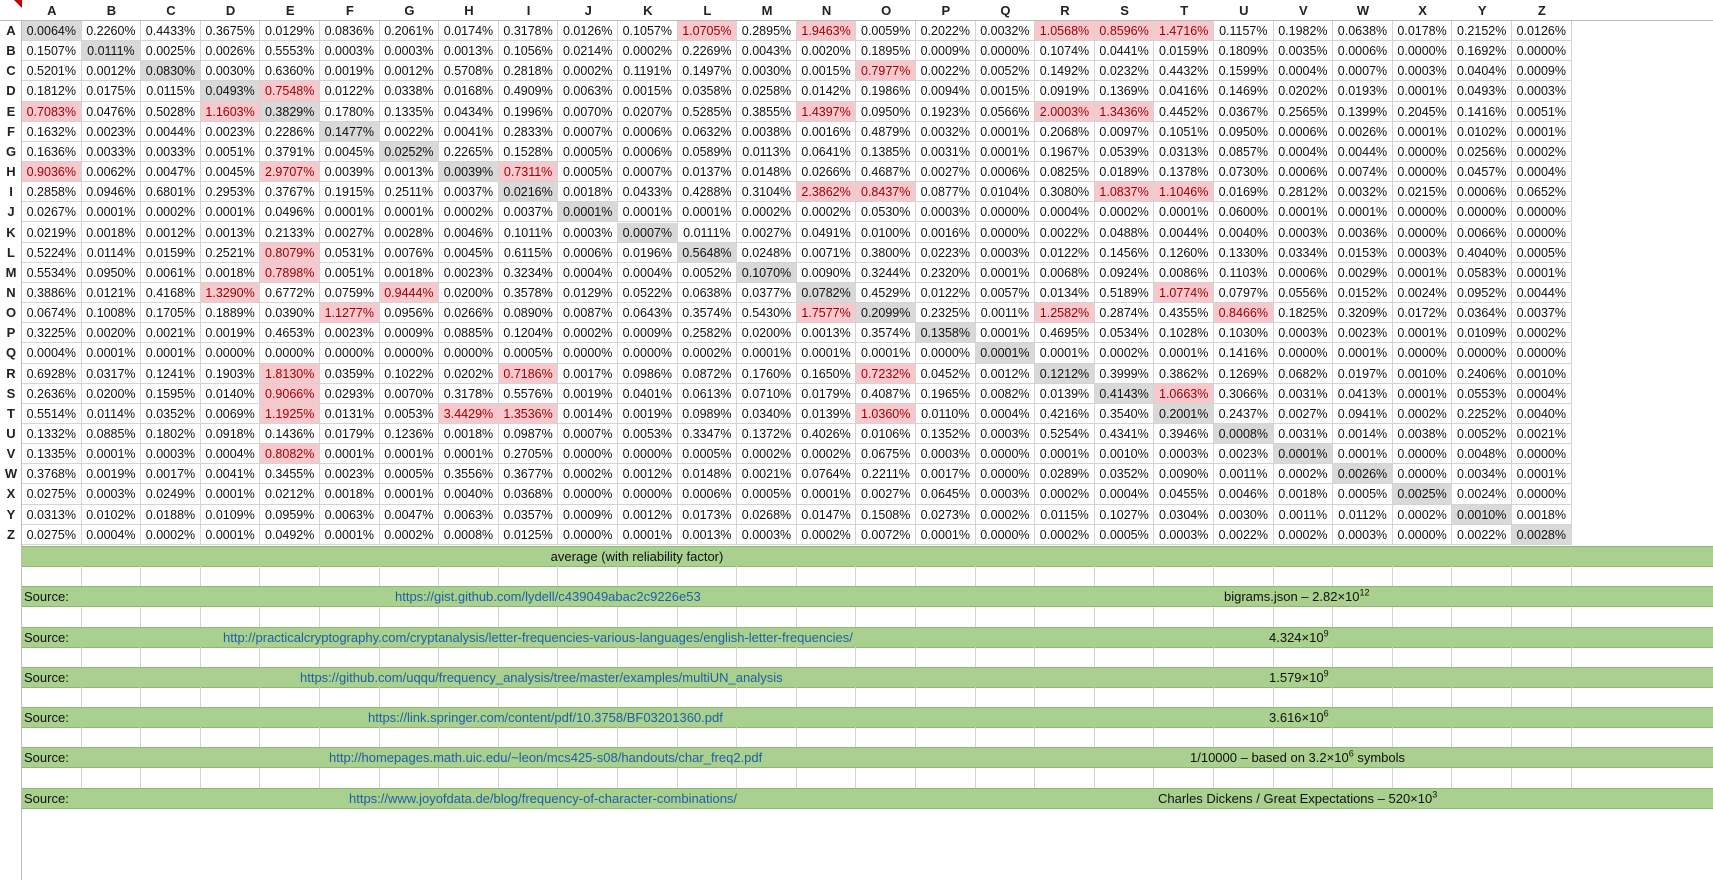  What do you see at coordinates (409, 152) in the screenshot?
I see `table-cell: 0.0252%` at bounding box center [409, 152].